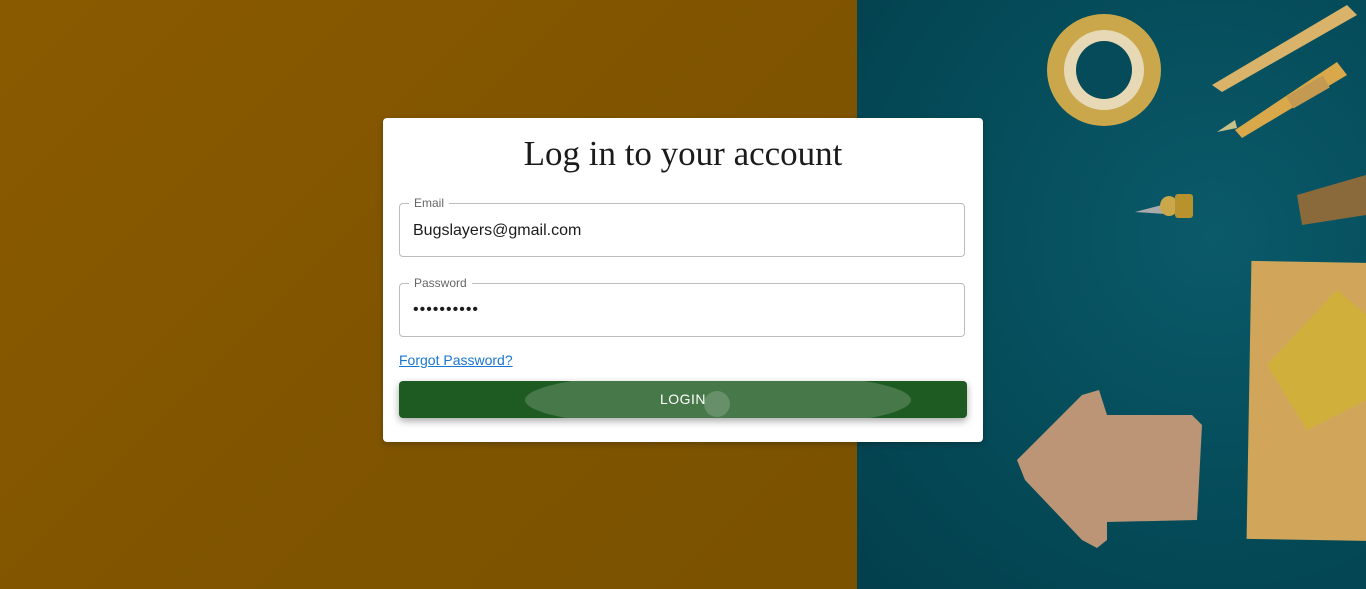  Describe the element at coordinates (678, 310) in the screenshot. I see `password-input: ••••••••••` at that location.